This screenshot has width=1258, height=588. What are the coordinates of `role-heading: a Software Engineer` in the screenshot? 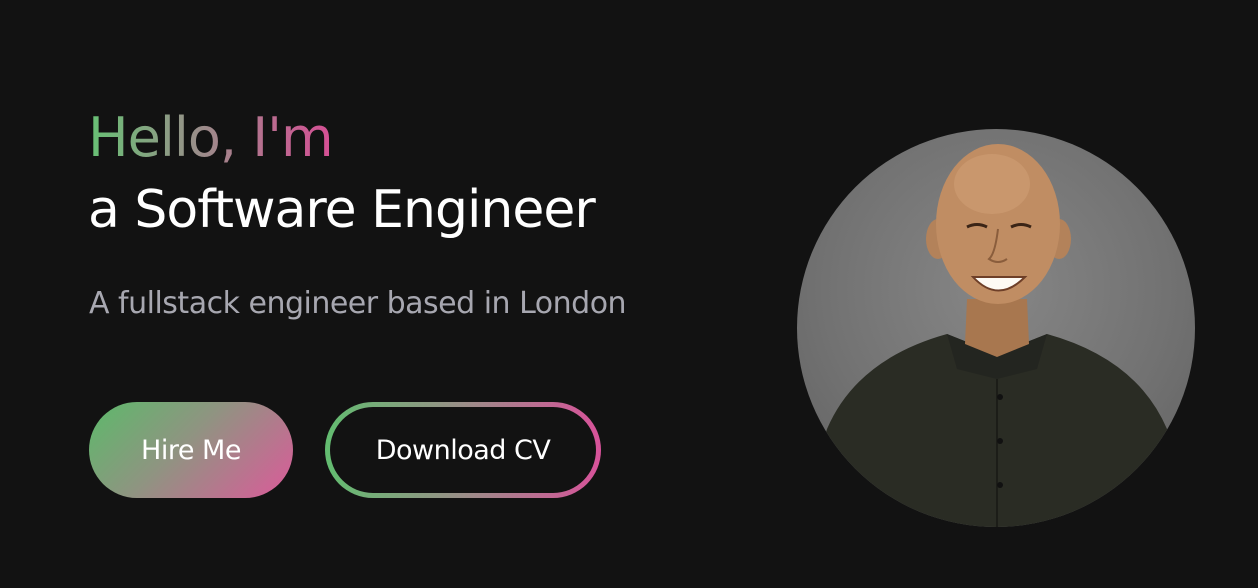 It's located at (342, 210).